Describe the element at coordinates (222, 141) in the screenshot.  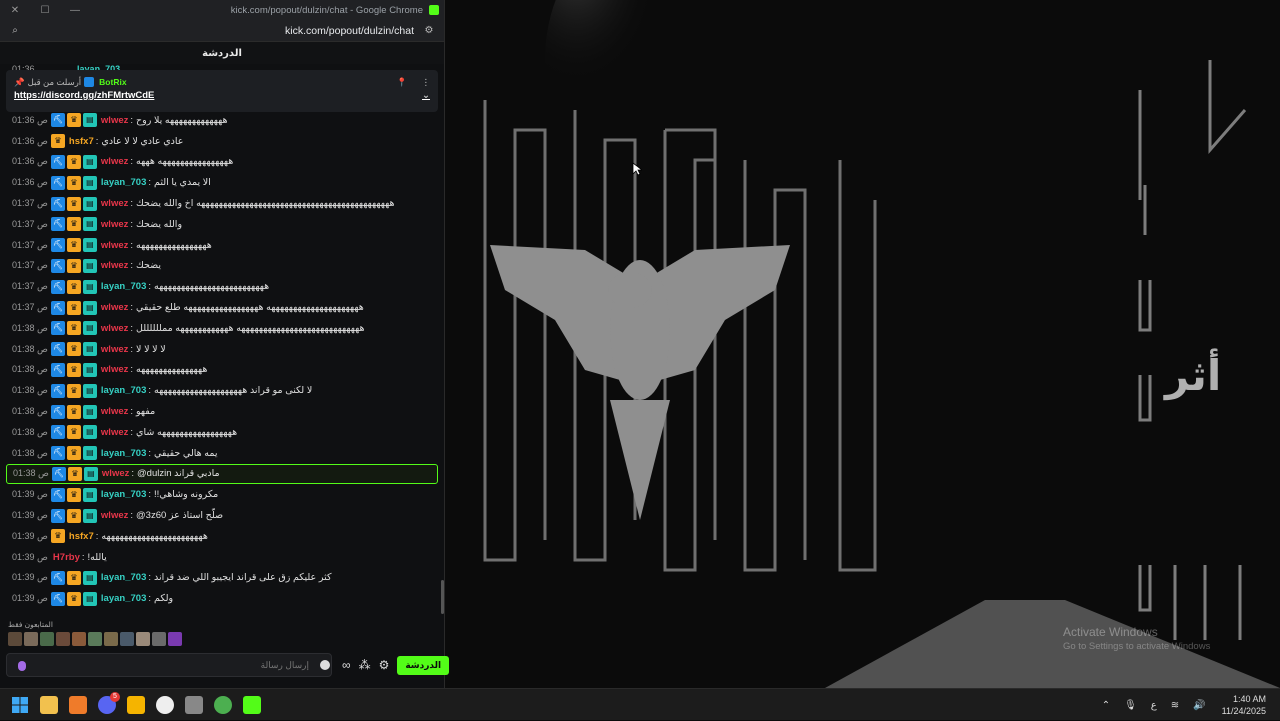
I see `chat-message: 01:36 ص ♛ hsfx7: عادي عادي لا لا عادي` at that location.